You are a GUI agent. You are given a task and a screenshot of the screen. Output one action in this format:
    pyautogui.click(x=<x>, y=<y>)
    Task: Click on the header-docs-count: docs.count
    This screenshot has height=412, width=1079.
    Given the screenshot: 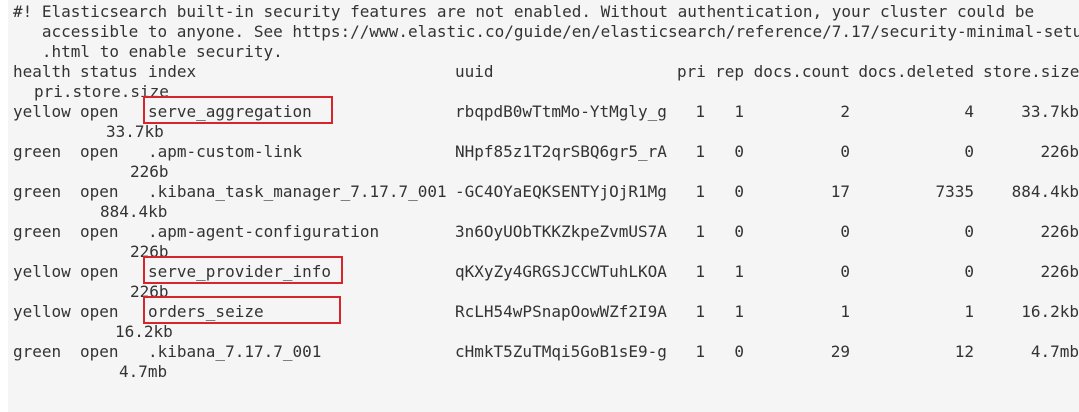 What is the action you would take?
    pyautogui.click(x=801, y=71)
    